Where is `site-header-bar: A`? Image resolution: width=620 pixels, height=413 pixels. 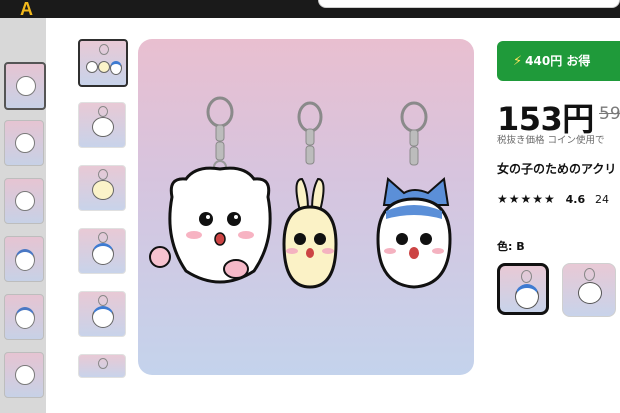
site-header-bar: A is located at coordinates (310, 9).